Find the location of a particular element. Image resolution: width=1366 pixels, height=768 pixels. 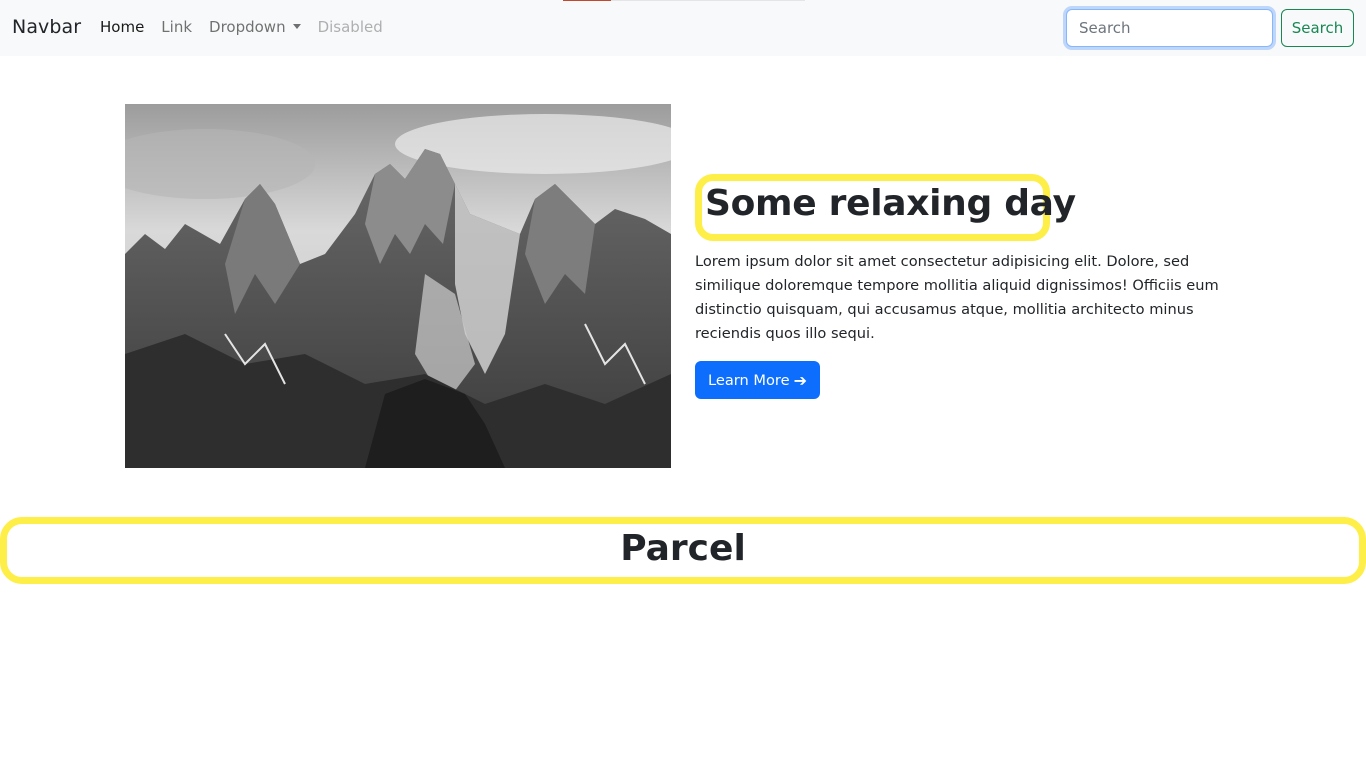

nav-links: Home Link Dropdown Disabled is located at coordinates (250, 27).